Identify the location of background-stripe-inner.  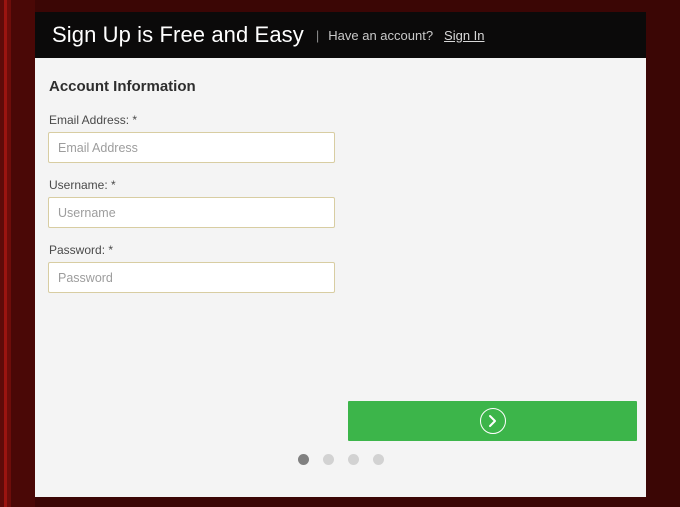
(23, 253).